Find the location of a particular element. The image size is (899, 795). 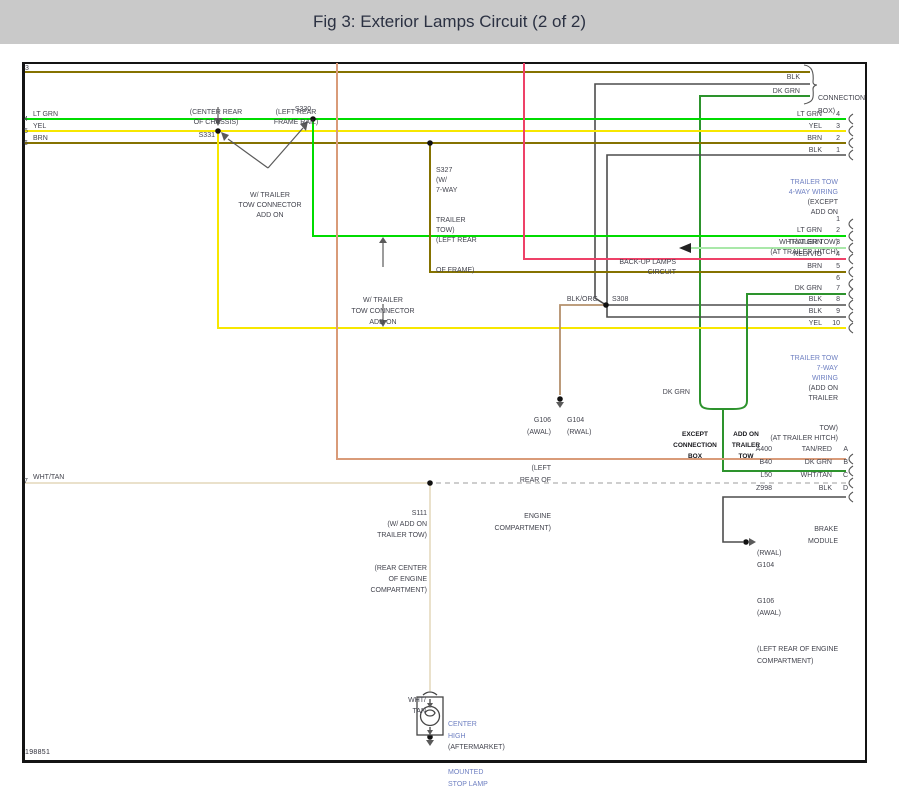

wire-label-4: LT GRN is located at coordinates (46, 114).